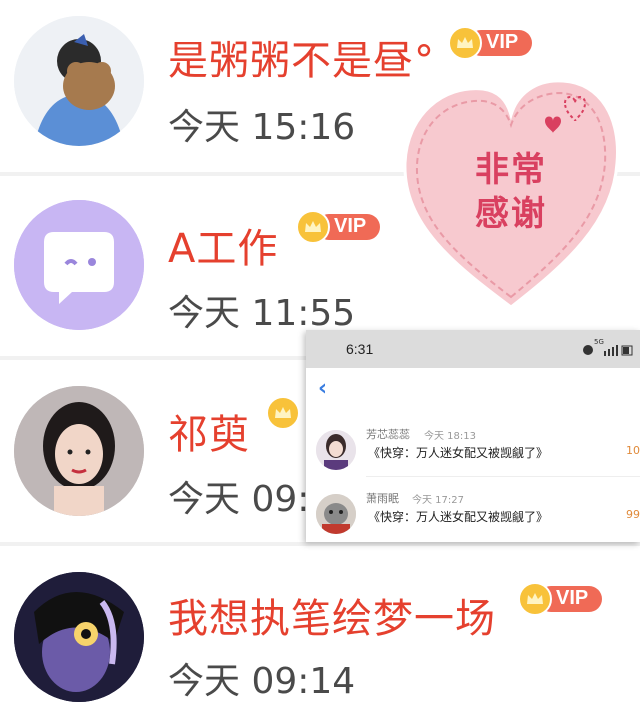  I want to click on message-time: 今天 11:55, so click(262, 313).